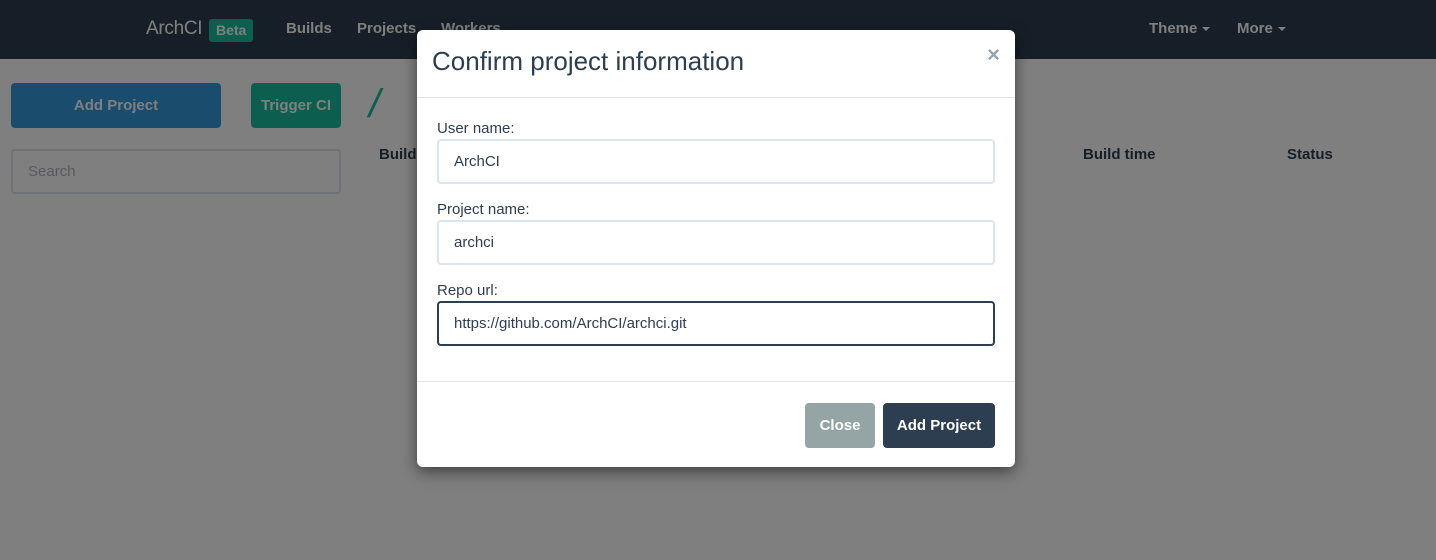 The height and width of the screenshot is (560, 1436). I want to click on modal-header: Confirm project information ×, so click(716, 64).